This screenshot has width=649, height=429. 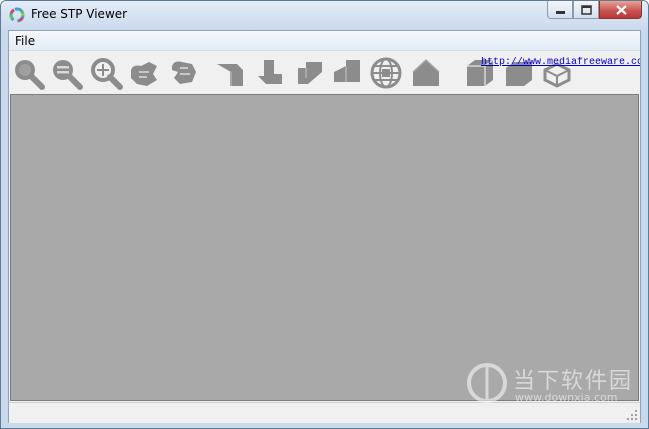 What do you see at coordinates (269, 73) in the screenshot?
I see `view-back-icon` at bounding box center [269, 73].